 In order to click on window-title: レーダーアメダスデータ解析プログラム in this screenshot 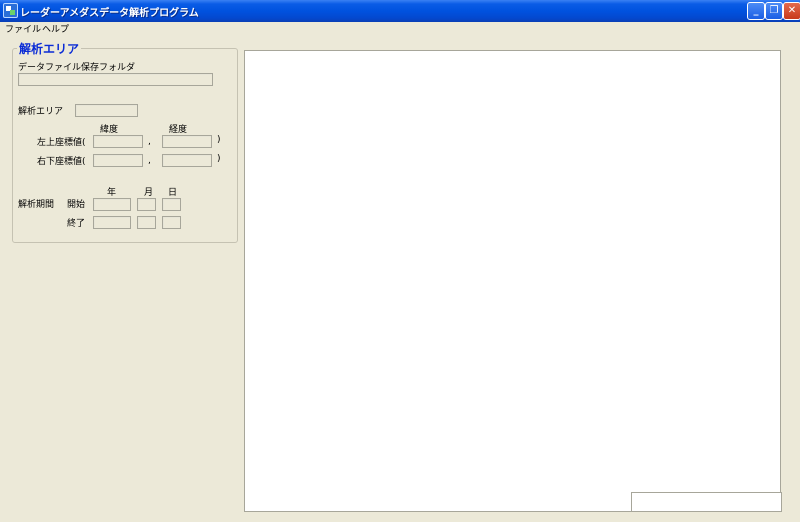, I will do `click(109, 13)`.